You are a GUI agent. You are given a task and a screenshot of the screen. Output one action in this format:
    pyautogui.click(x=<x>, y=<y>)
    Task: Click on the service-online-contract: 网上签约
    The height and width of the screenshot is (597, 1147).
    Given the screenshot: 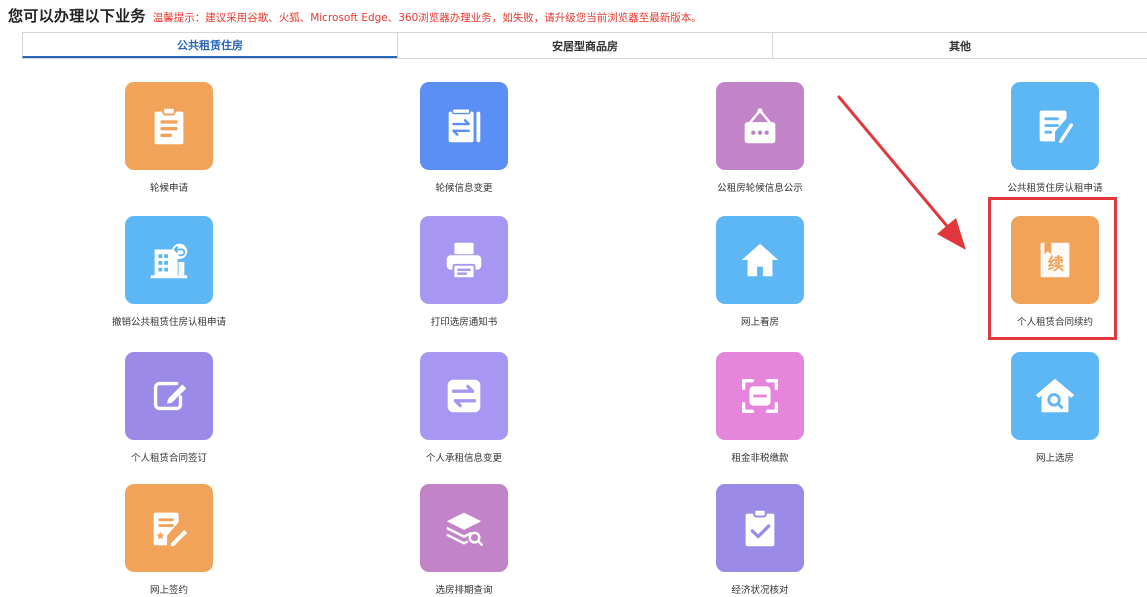 What is the action you would take?
    pyautogui.click(x=169, y=540)
    